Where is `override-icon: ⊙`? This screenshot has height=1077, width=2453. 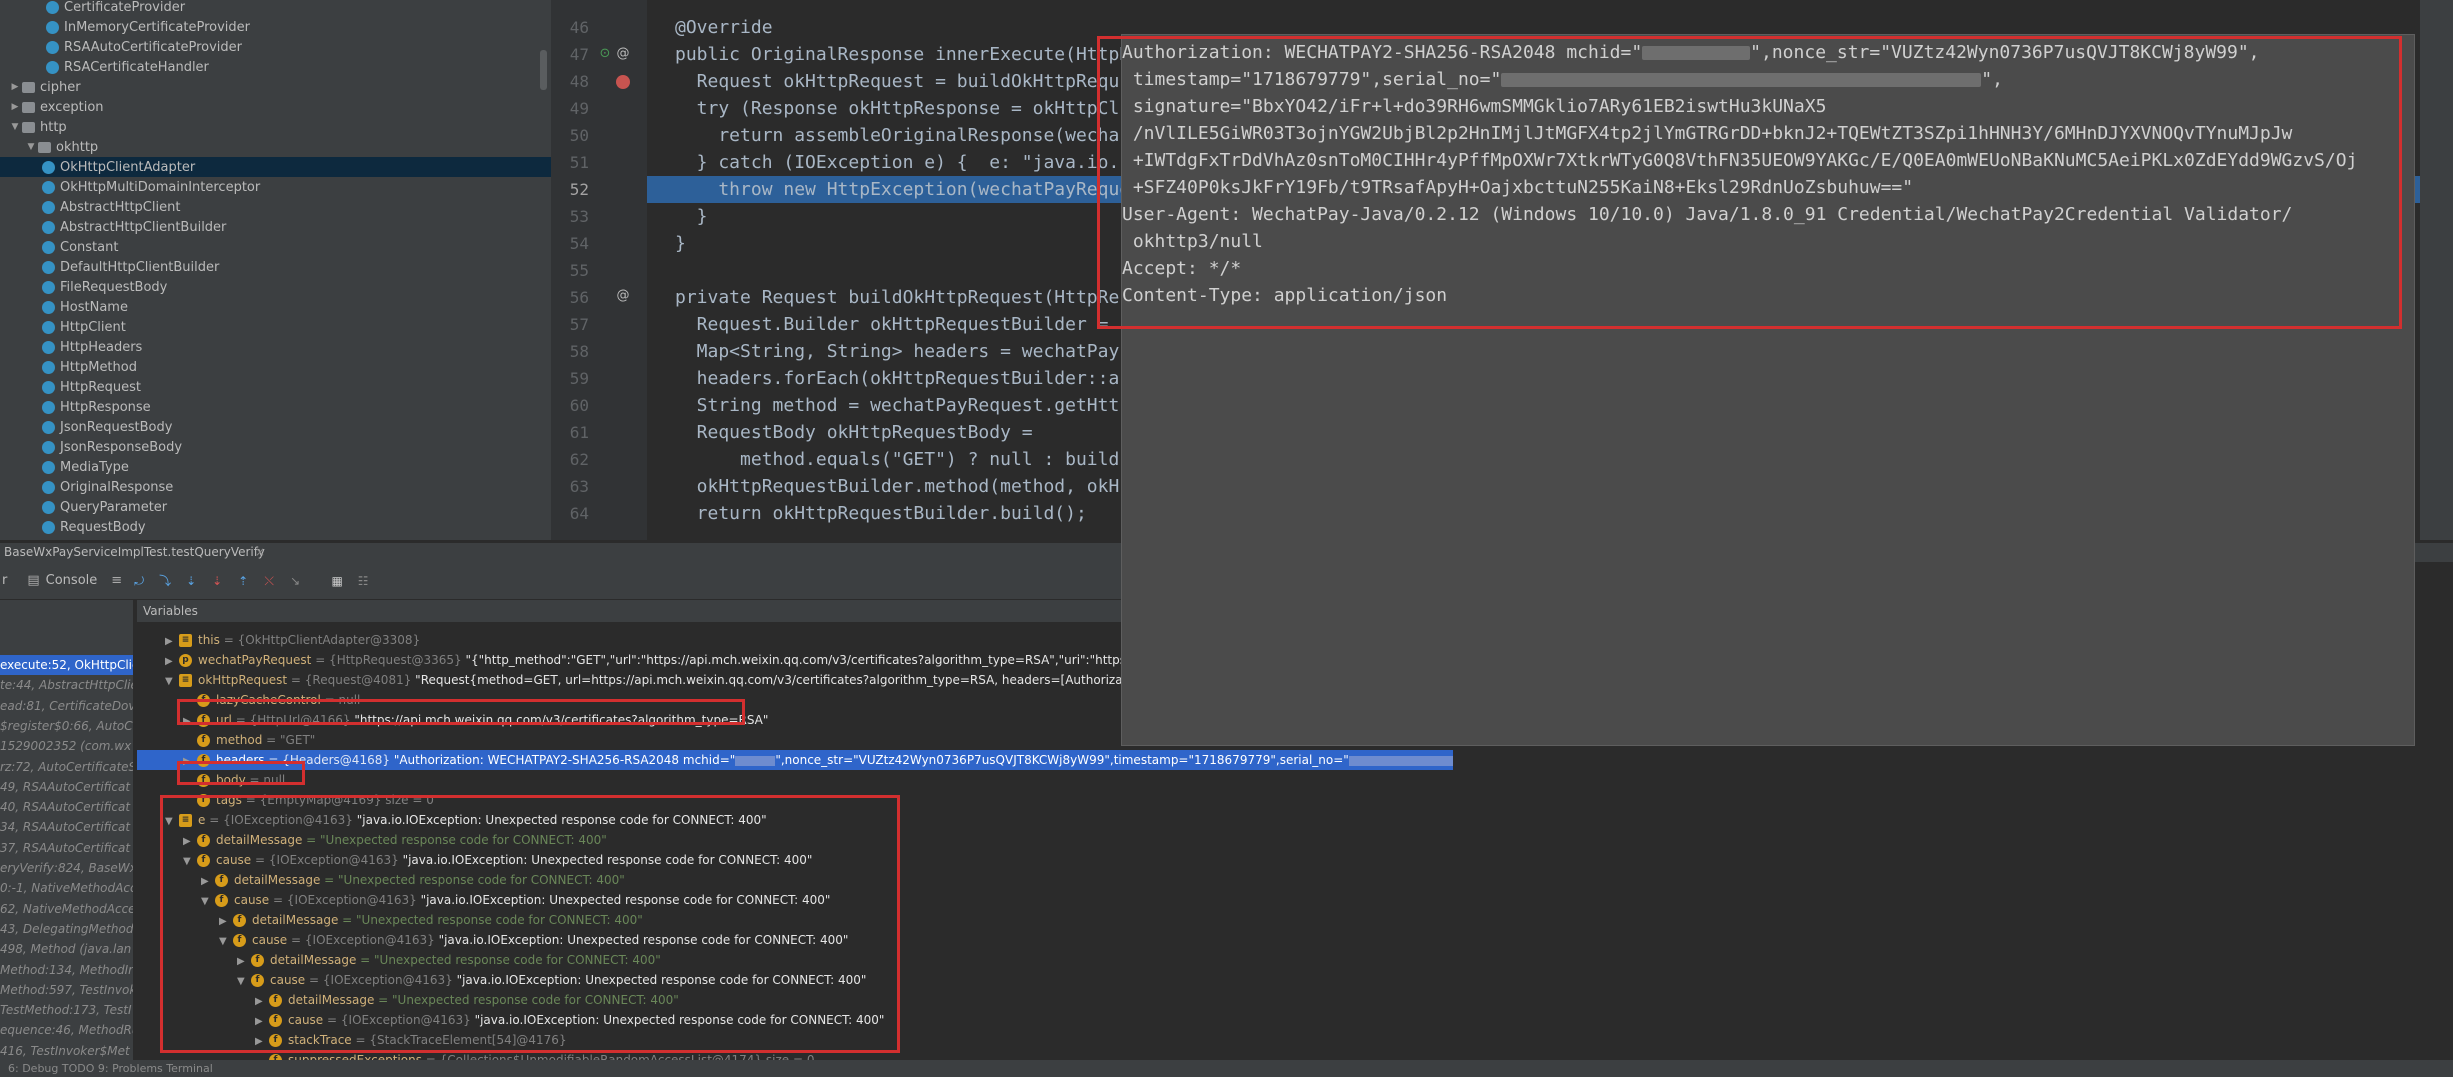
override-icon: ⊙ is located at coordinates (605, 54).